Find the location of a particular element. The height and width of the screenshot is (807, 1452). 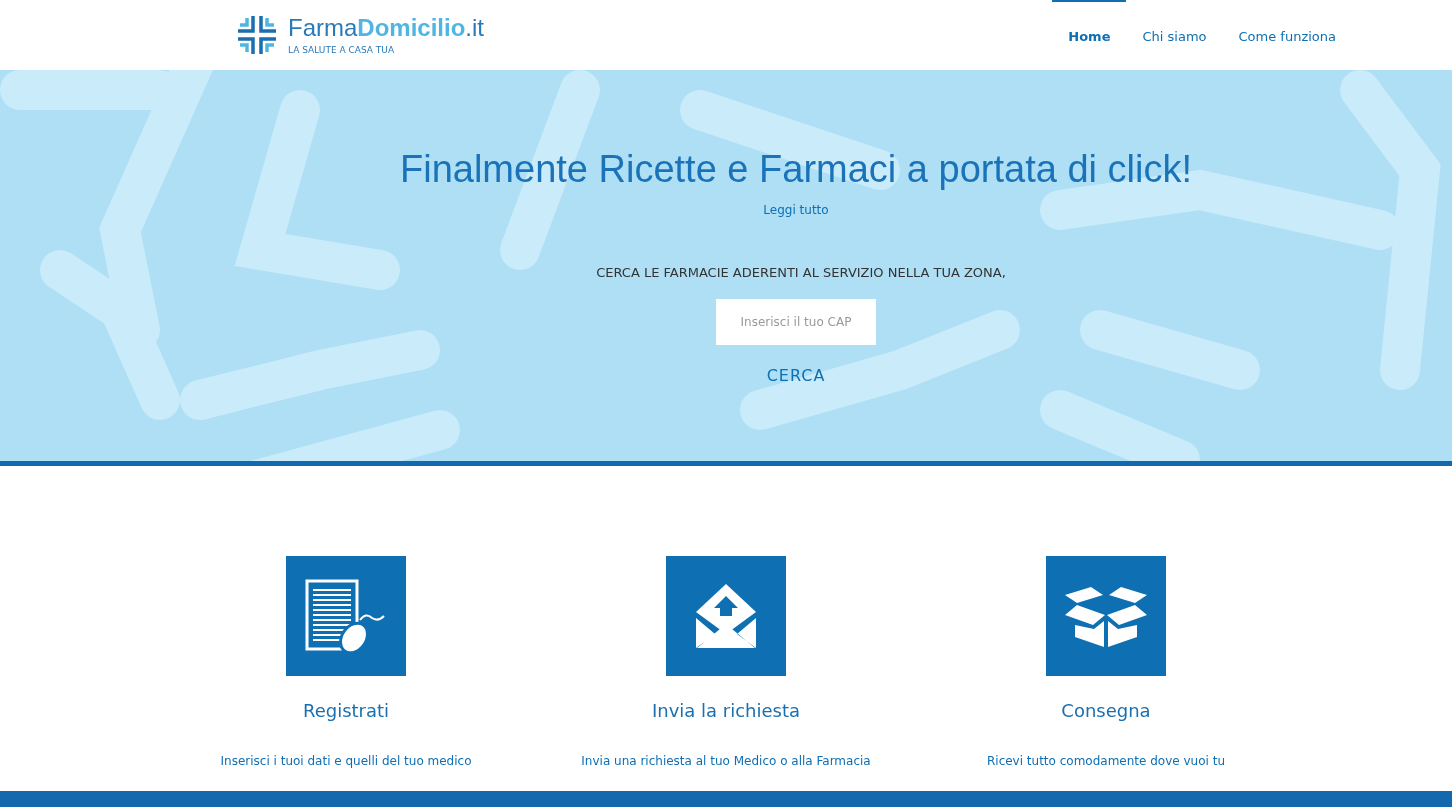

read-more-link: Leggi tutto is located at coordinates (796, 210).